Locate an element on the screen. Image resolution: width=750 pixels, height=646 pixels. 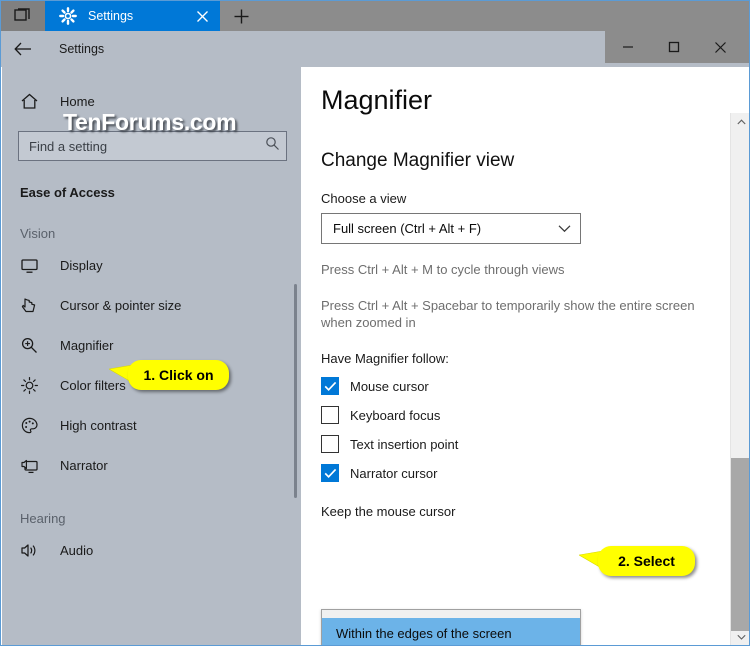
tab-strip: Settings is located at coordinates (375, 16).